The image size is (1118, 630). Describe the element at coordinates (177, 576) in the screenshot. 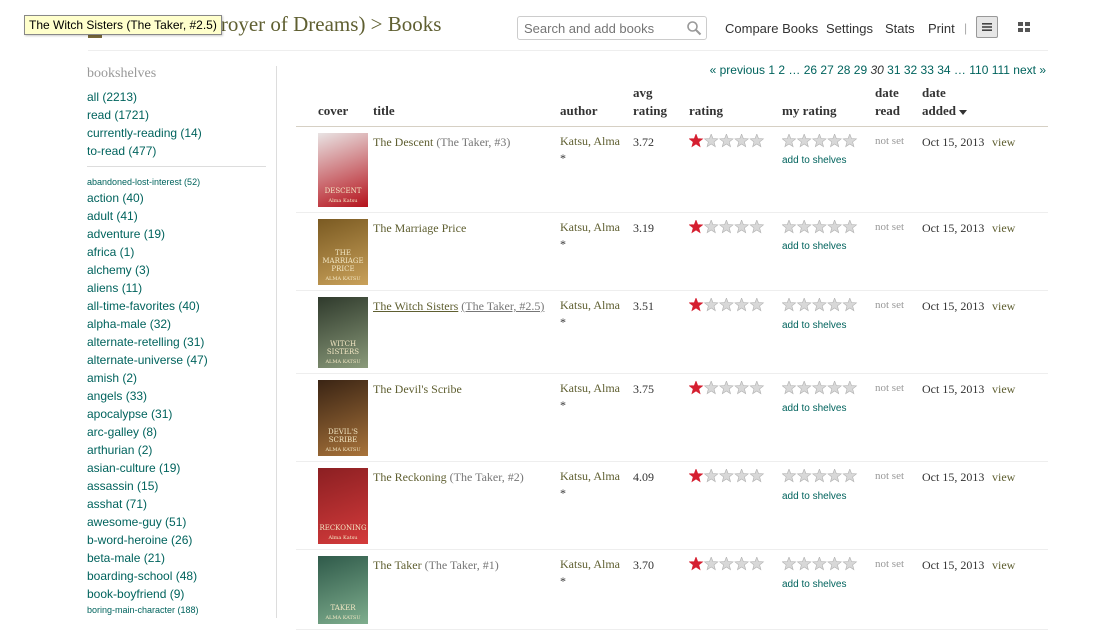

I see `shelf-item: boarding-school (48)` at that location.